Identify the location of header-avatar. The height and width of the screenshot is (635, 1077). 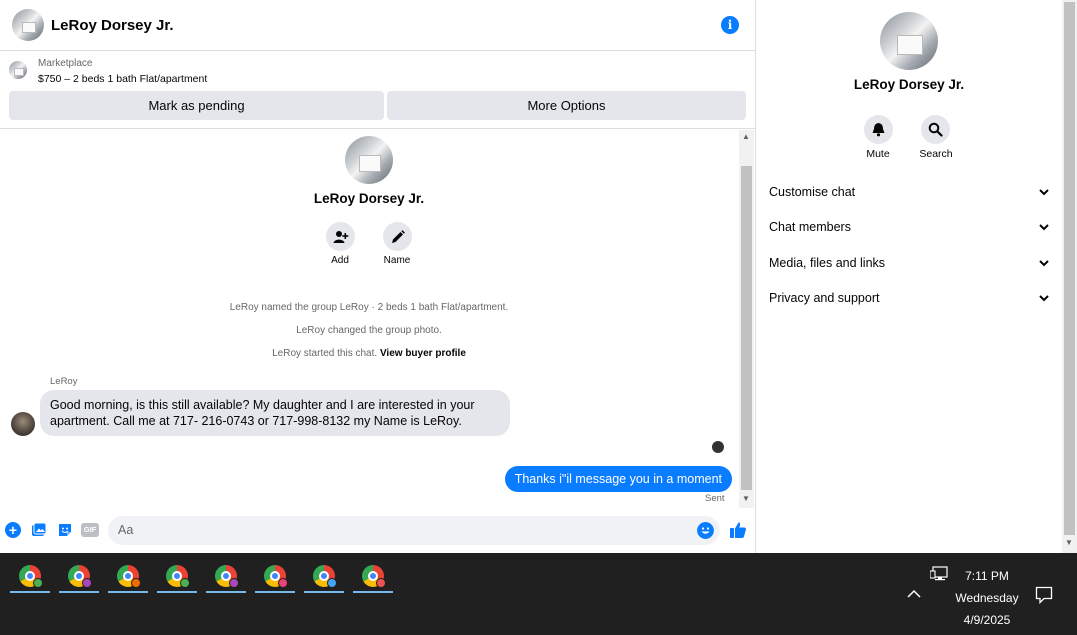
(28, 25).